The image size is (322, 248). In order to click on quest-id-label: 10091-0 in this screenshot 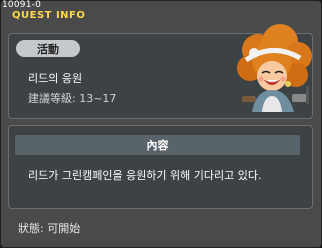, I will do `click(22, 5)`.